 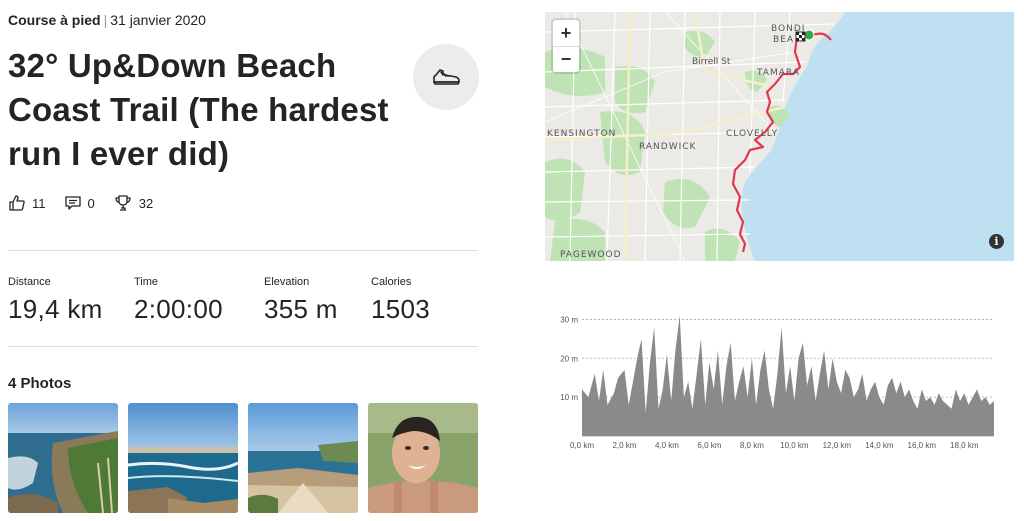 What do you see at coordinates (54, 20) in the screenshot?
I see `activity-type: Course à pied` at bounding box center [54, 20].